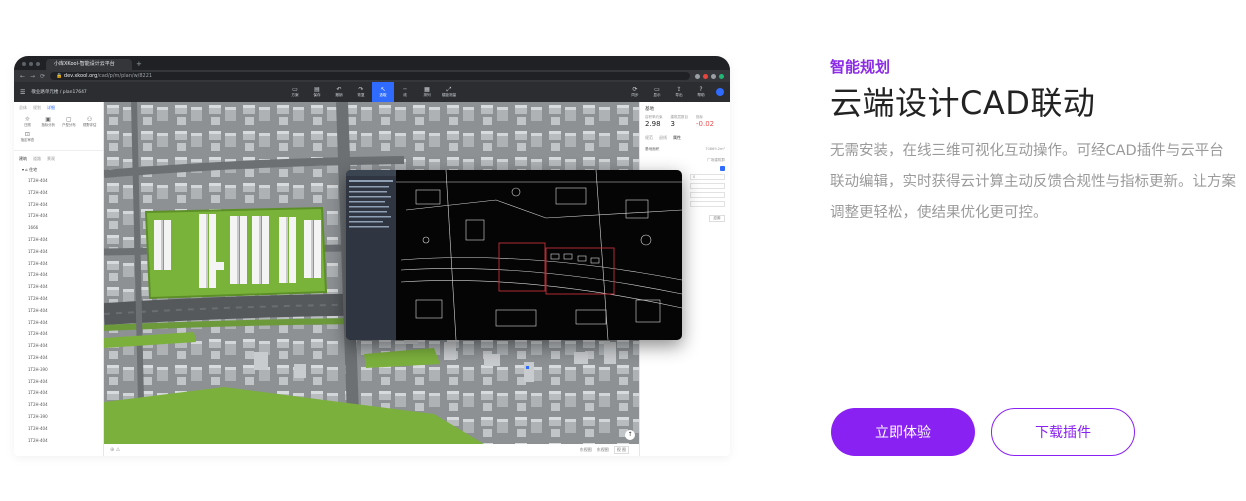  Describe the element at coordinates (903, 432) in the screenshot. I see `try-now-button: 立即体验` at that location.